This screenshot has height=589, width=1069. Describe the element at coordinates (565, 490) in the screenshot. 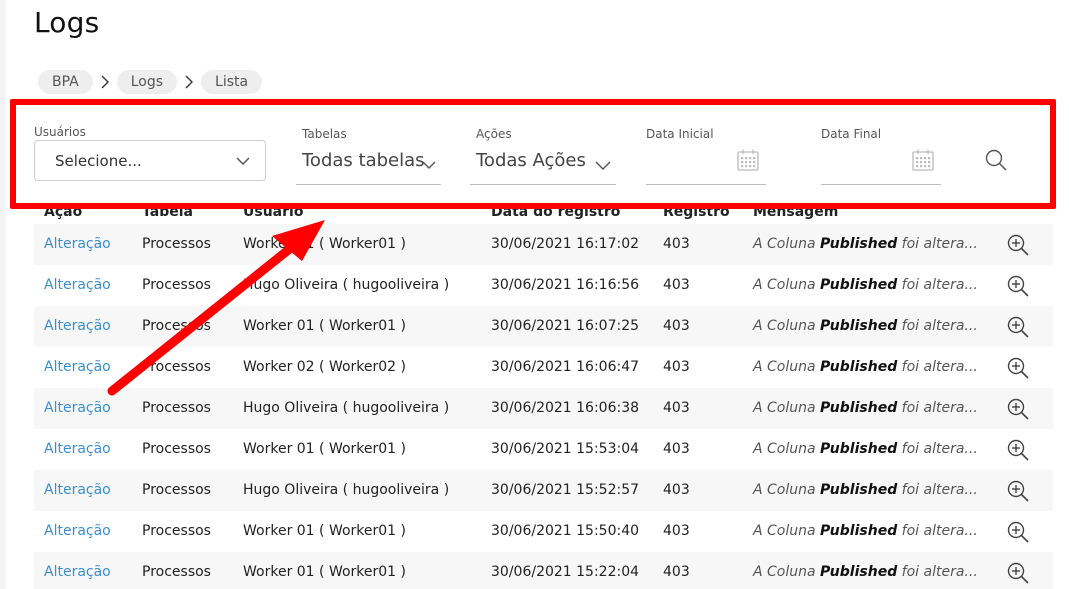

I see `cell-data: 30/06/2021 15:52:57` at that location.